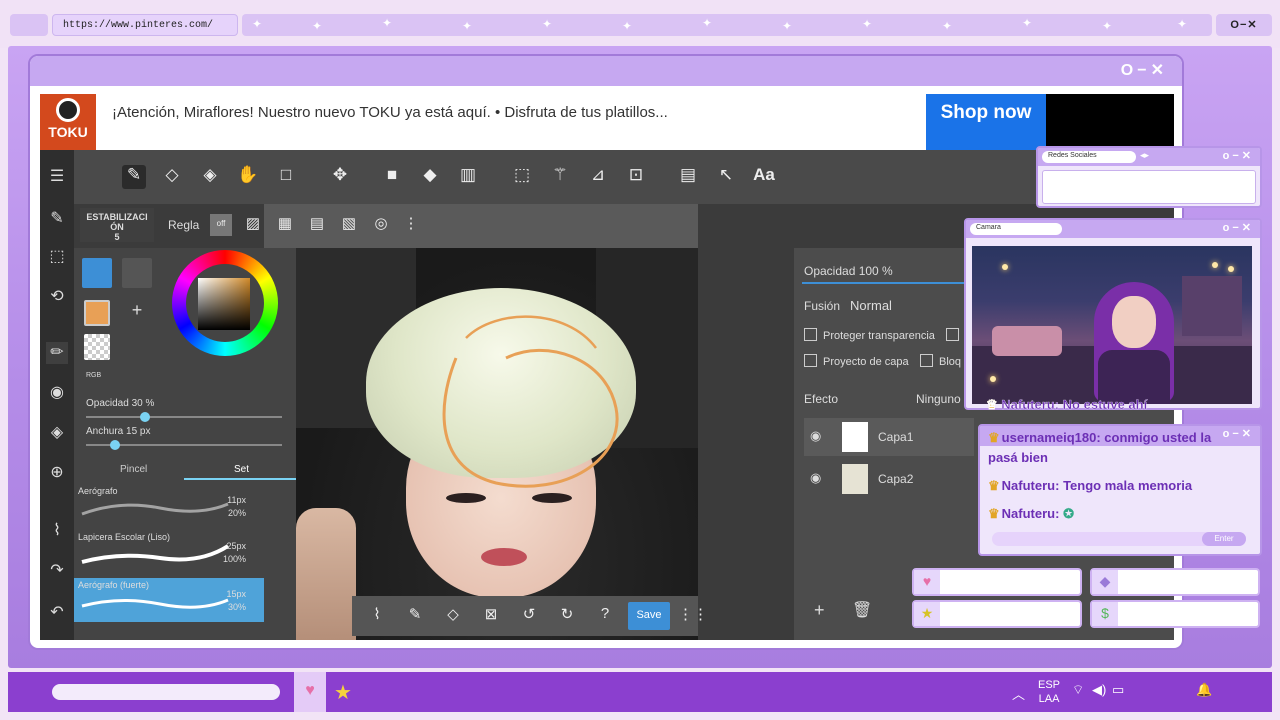 This screenshot has height=720, width=1280. What do you see at coordinates (764, 177) in the screenshot?
I see `text-tool-icon: Aa` at bounding box center [764, 177].